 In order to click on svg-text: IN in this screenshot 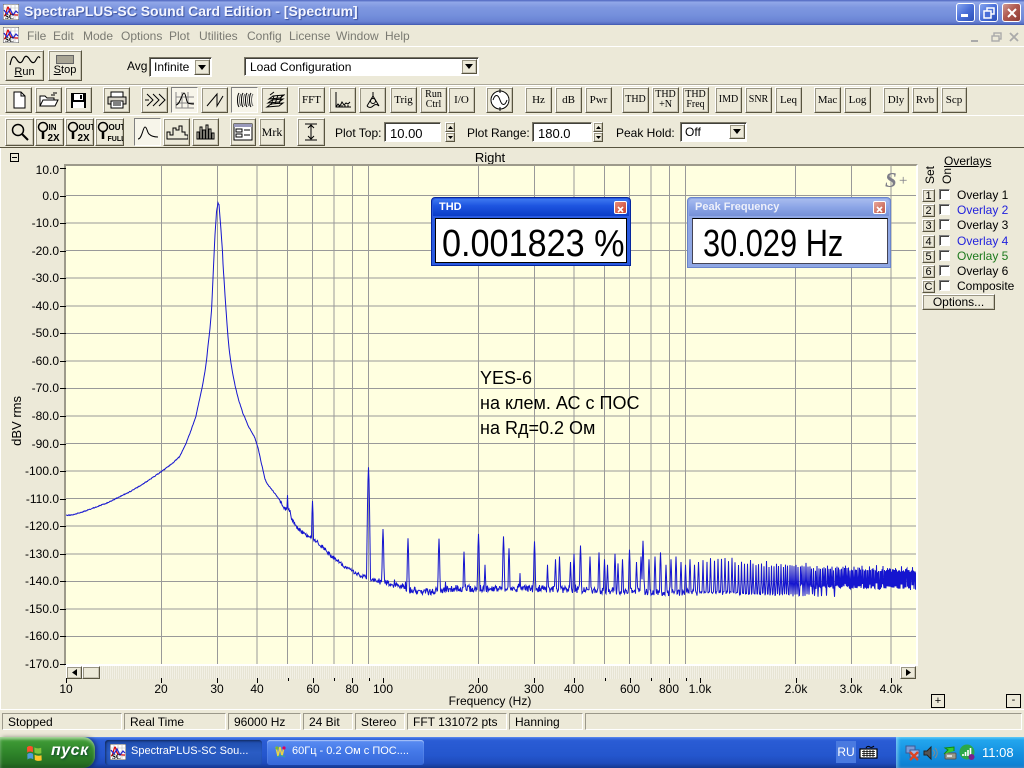, I will do `click(53, 127)`.